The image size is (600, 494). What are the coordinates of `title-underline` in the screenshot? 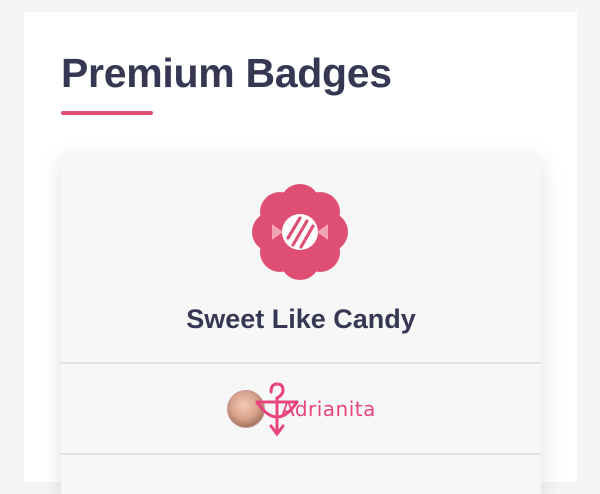 It's located at (107, 113).